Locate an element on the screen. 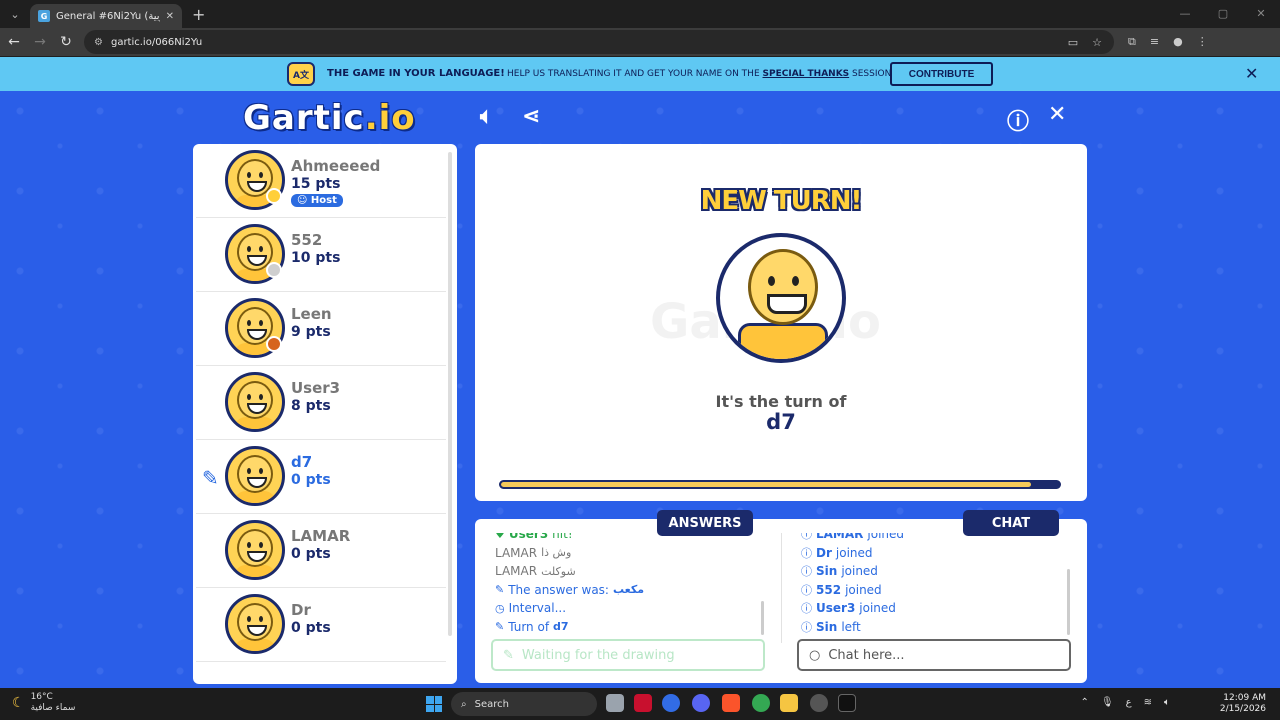 This screenshot has height=720, width=1280. answer-line: ✎ Turn of d7 is located at coordinates (532, 626).